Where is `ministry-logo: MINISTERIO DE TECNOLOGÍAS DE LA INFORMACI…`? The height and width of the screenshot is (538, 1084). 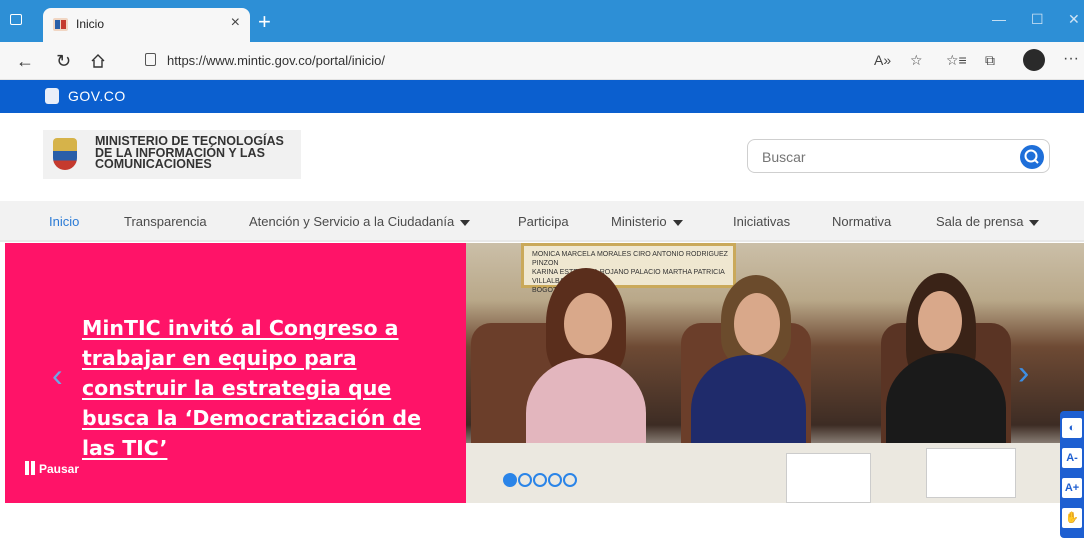
ministry-logo: MINISTERIO DE TECNOLOGÍAS DE LA INFORMACI… is located at coordinates (172, 154).